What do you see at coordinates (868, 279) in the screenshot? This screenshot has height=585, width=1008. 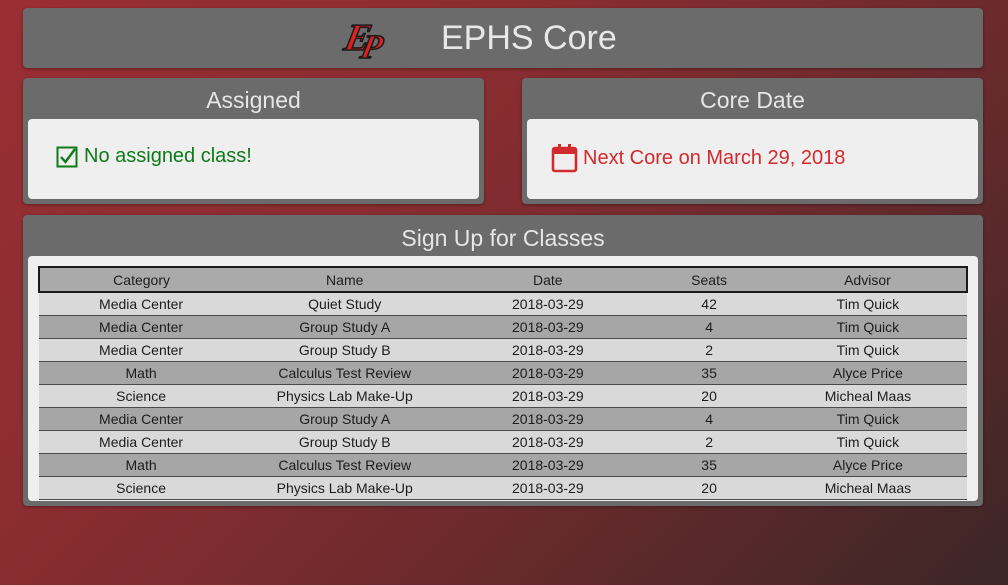 I see `column-header-advisor: Advisor` at bounding box center [868, 279].